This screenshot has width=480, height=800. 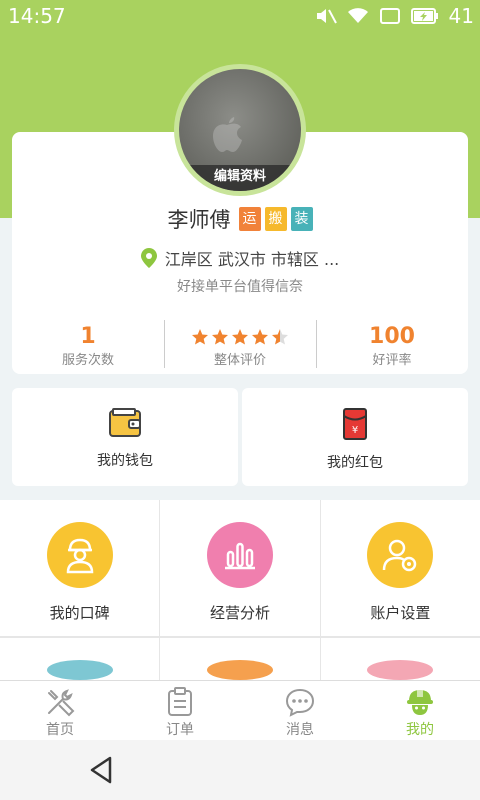 What do you see at coordinates (227, 134) in the screenshot?
I see `apple-logo-icon` at bounding box center [227, 134].